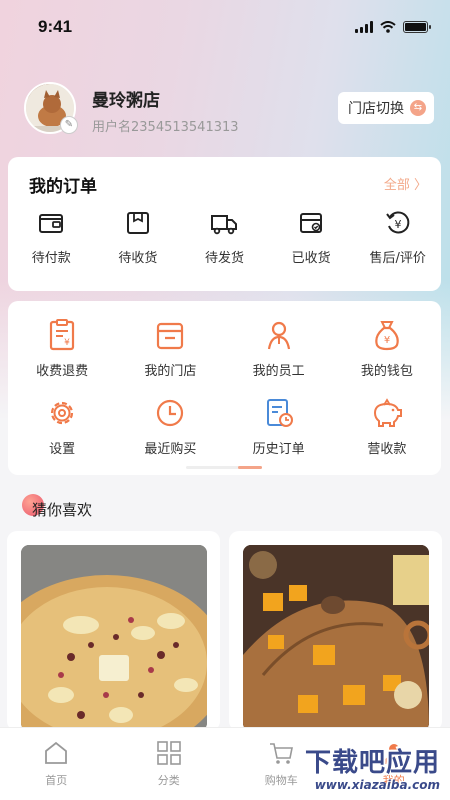 The height and width of the screenshot is (800, 450). I want to click on service-revenue: 营收款, so click(387, 426).